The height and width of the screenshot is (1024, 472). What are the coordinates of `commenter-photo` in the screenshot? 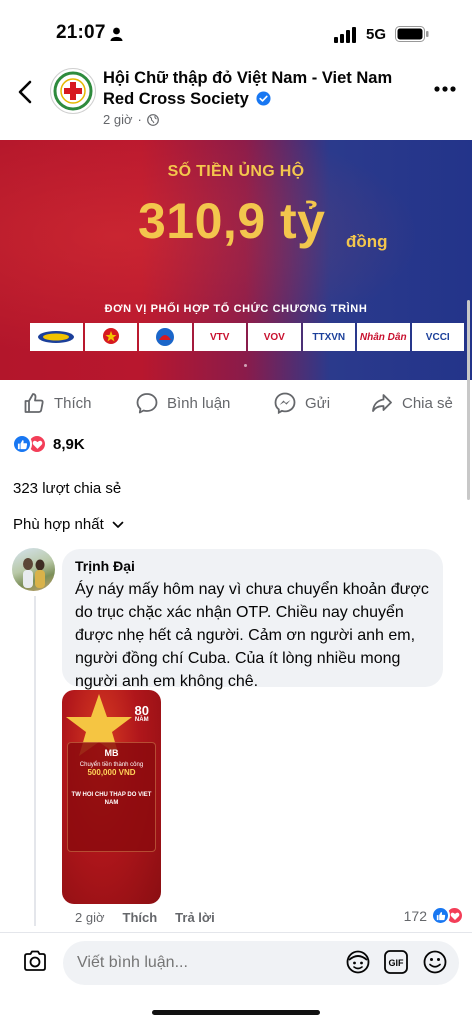 It's located at (34, 573).